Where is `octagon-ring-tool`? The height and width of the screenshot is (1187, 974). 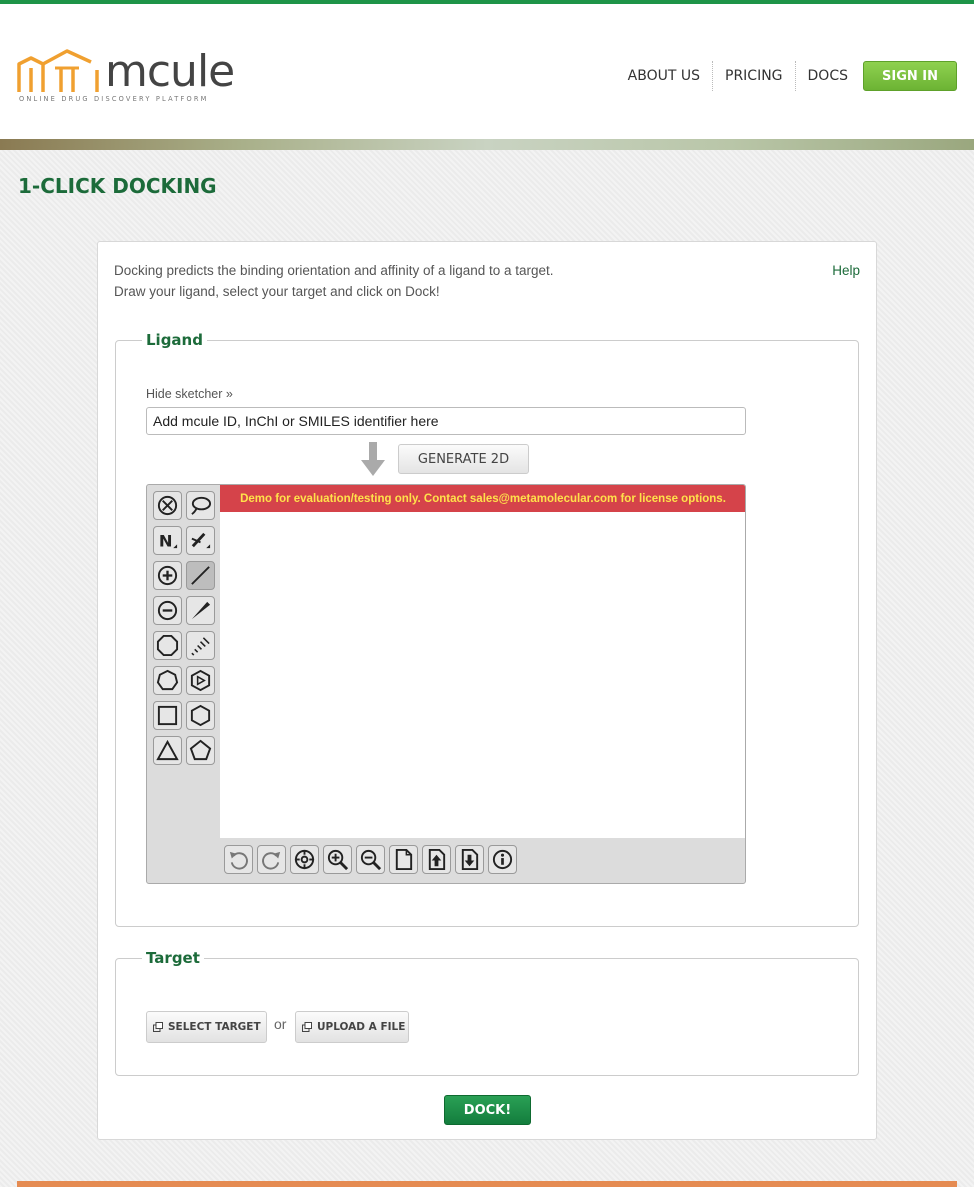 octagon-ring-tool is located at coordinates (167, 645).